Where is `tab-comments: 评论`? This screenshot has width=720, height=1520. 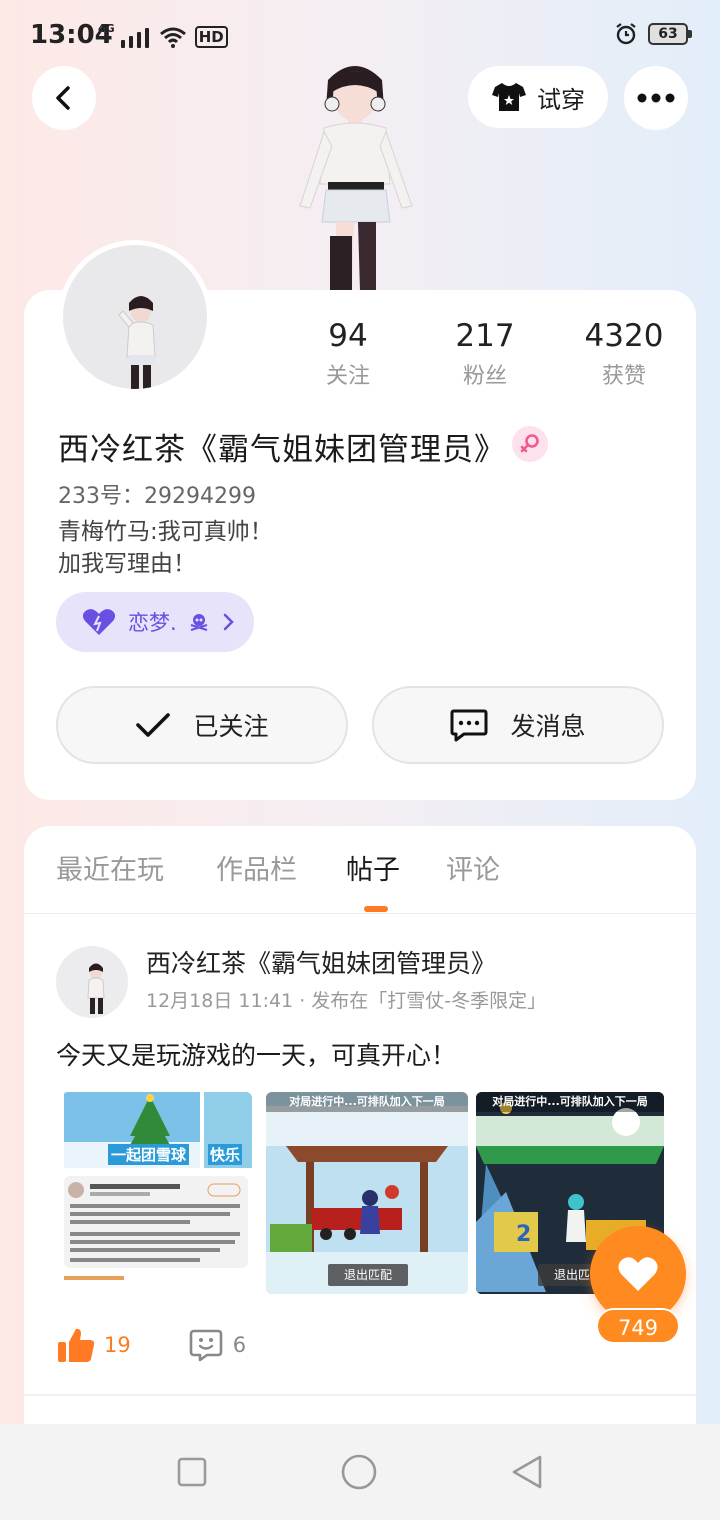
tab-comments: 评论 is located at coordinates (473, 867).